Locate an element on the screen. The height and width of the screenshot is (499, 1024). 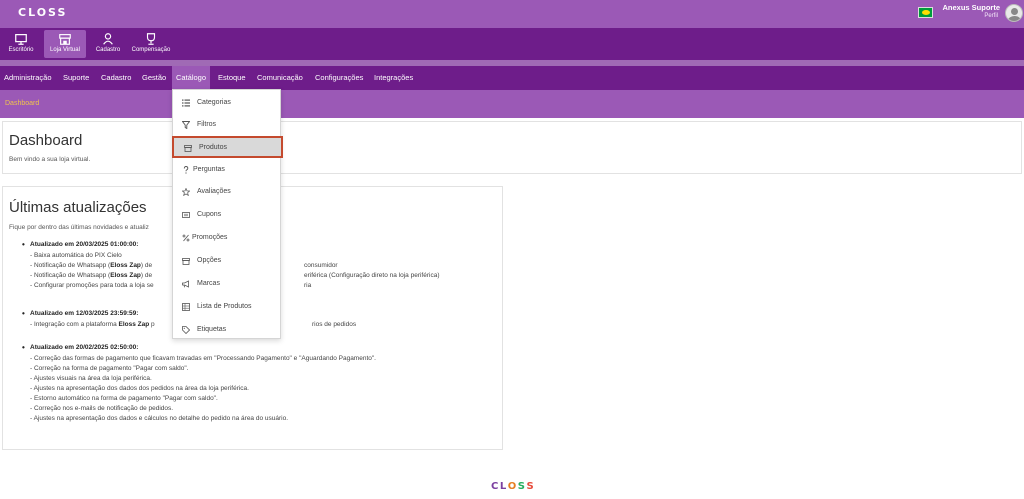
filter-icon is located at coordinates (186, 125).